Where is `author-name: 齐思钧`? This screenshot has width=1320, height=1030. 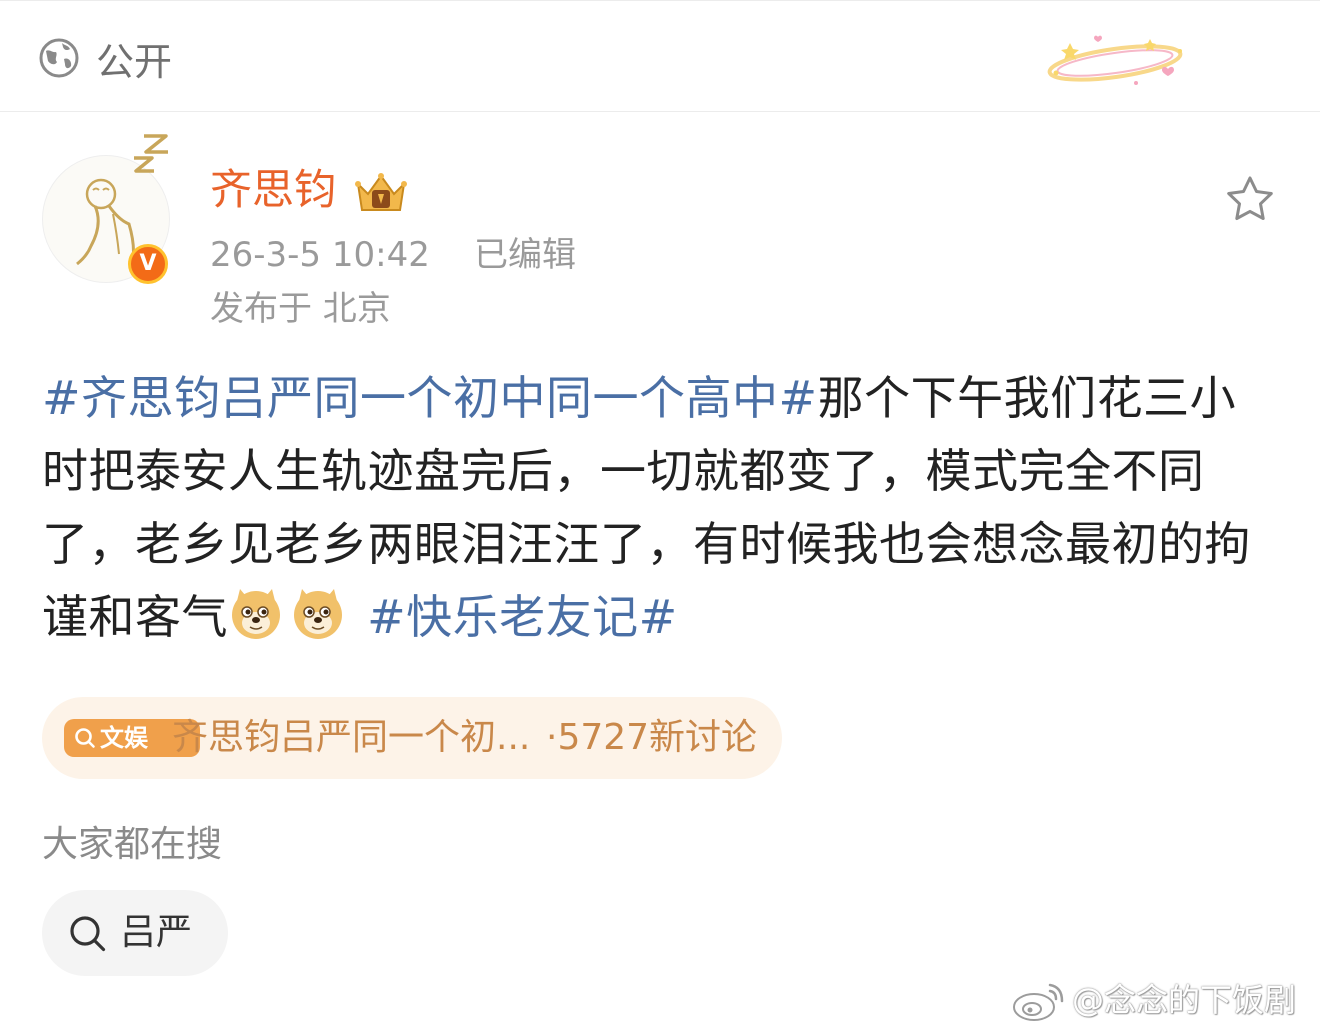
author-name: 齐思钧 is located at coordinates (273, 190).